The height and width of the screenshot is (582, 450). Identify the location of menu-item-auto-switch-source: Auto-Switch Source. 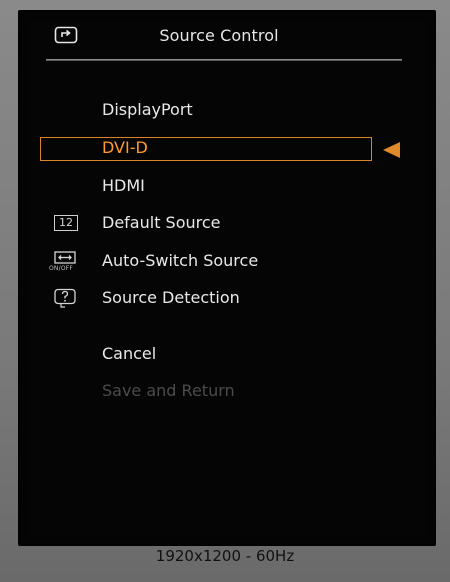
(180, 260).